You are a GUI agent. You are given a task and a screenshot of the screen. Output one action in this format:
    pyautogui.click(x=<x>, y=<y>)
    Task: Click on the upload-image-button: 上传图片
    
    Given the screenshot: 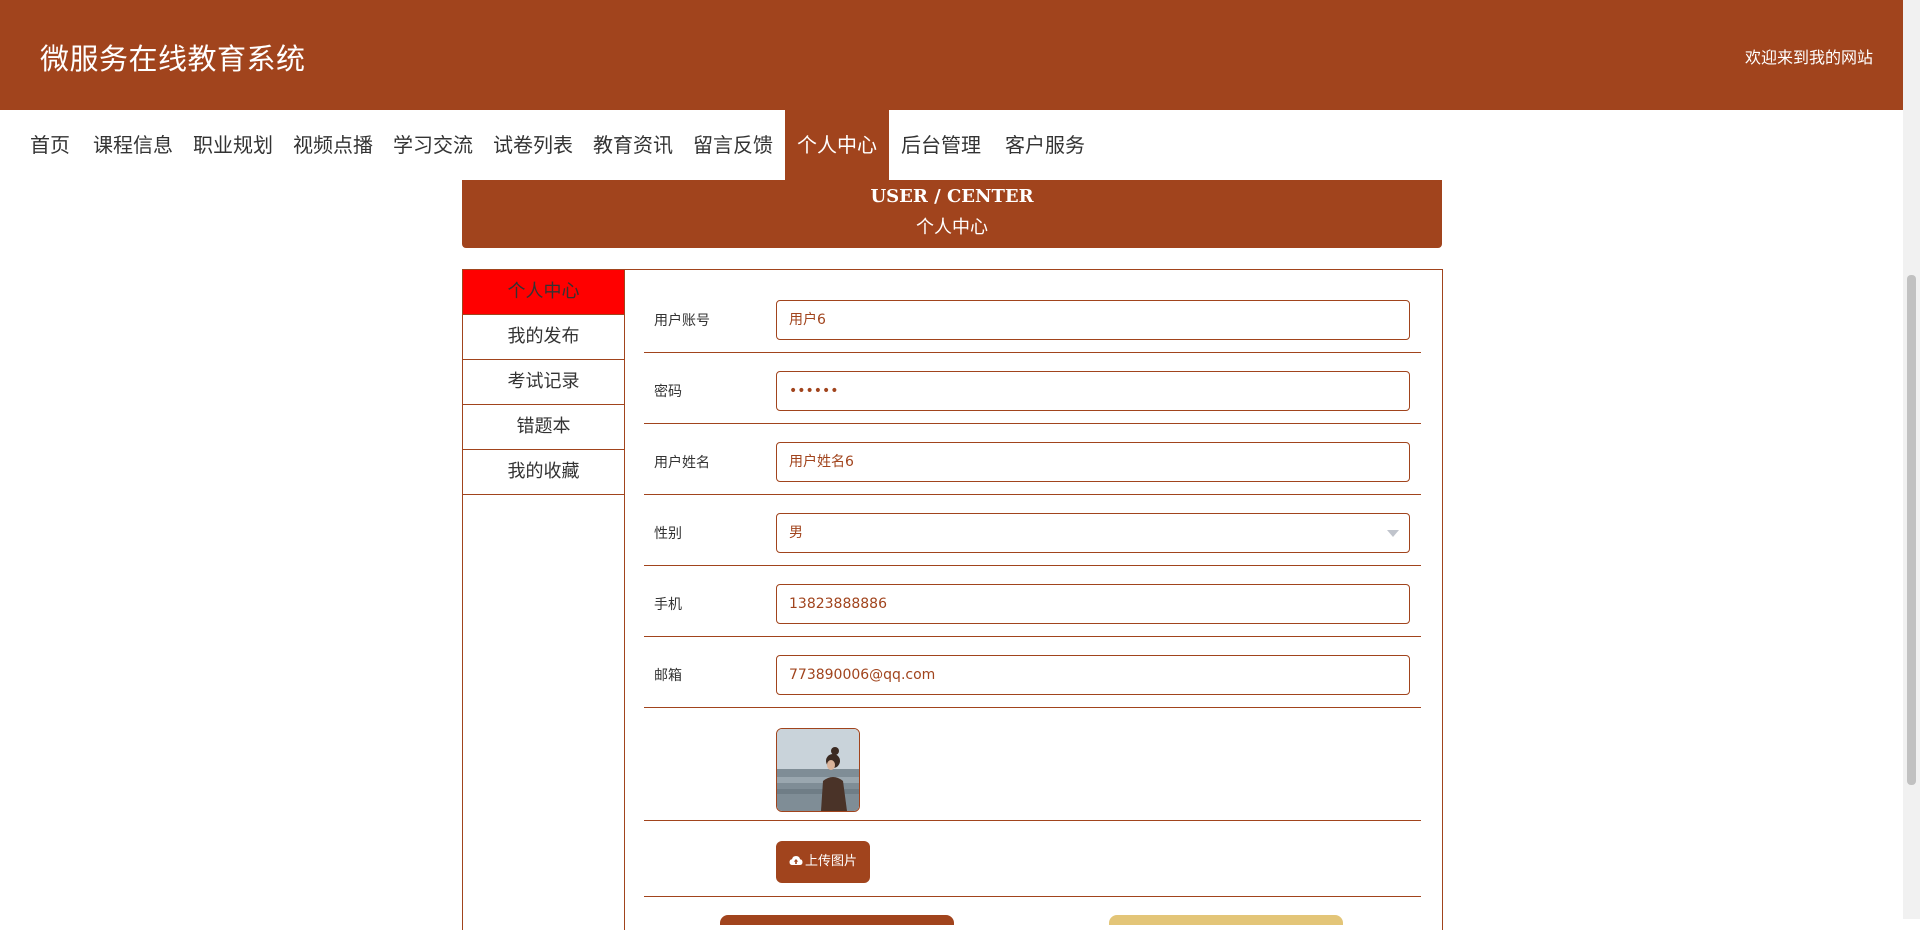 What is the action you would take?
    pyautogui.click(x=823, y=862)
    